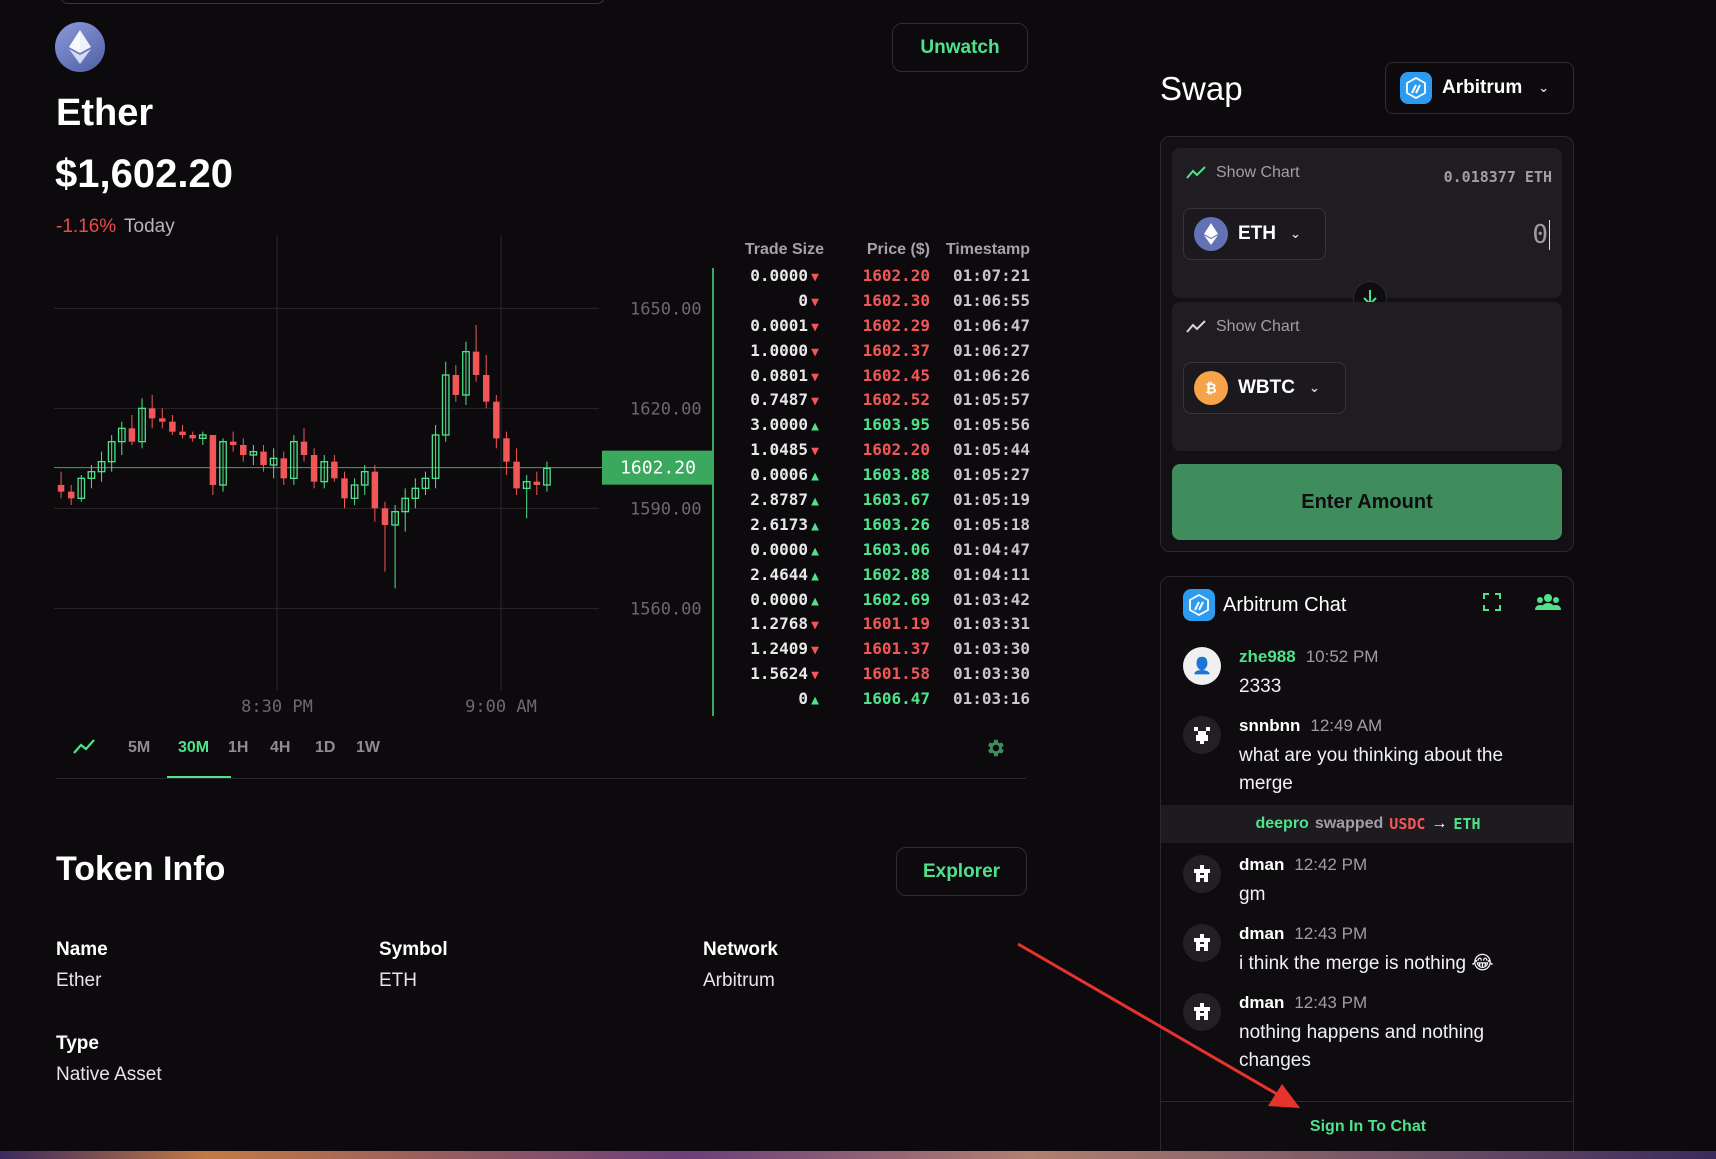 The width and height of the screenshot is (1716, 1159). I want to click on col-trade-size: Trade Size, so click(784, 249).